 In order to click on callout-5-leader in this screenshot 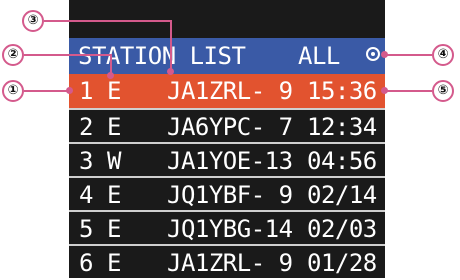, I will do `click(408, 91)`.